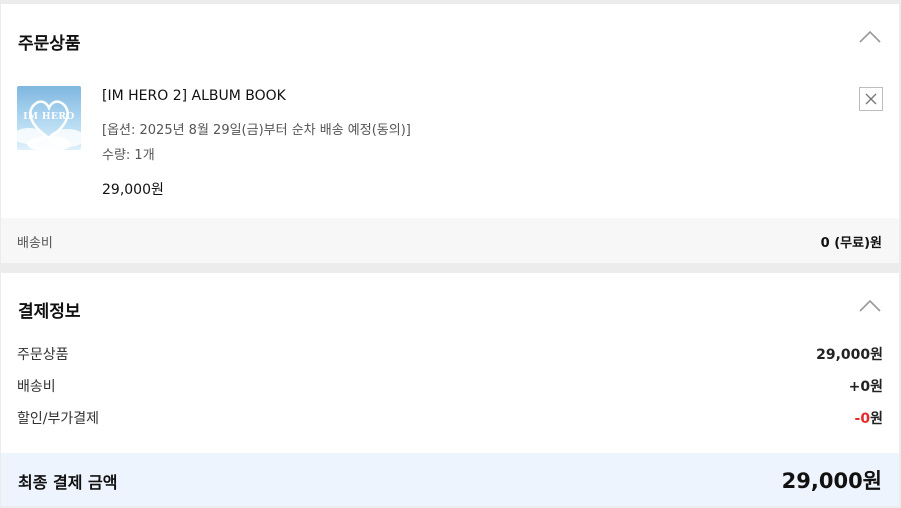 This screenshot has width=901, height=508. Describe the element at coordinates (133, 190) in the screenshot. I see `product-price: 29,000원` at that location.